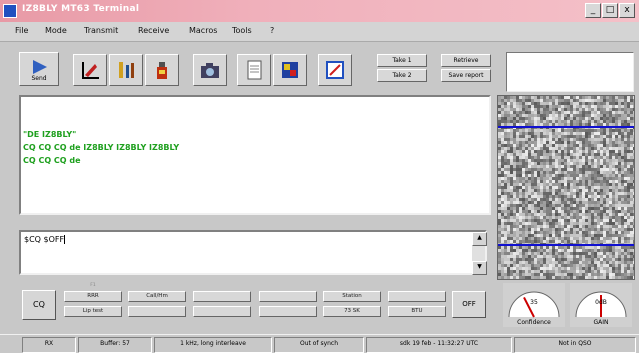 This screenshot has height=353, width=639. What do you see at coordinates (439, 345) in the screenshot?
I see `status-datetime: sdk 19 feb - 11:32:27 UTC` at bounding box center [439, 345].